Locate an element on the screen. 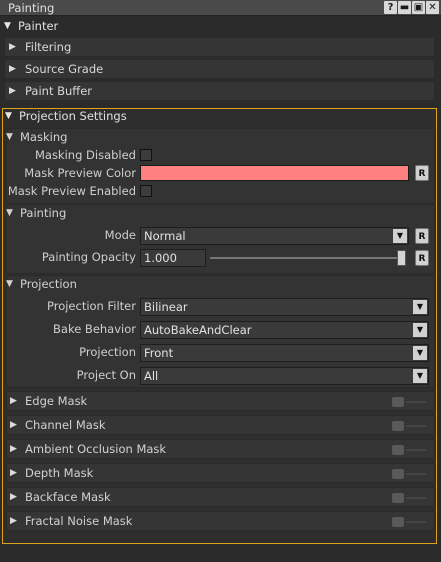 The image size is (441, 562). project-on-select: All ▼ is located at coordinates (284, 376).